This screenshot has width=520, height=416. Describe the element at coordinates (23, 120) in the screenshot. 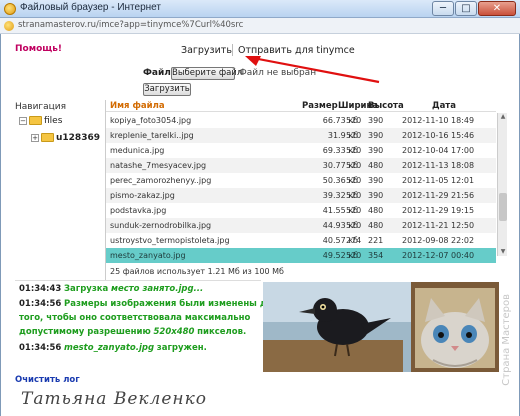

I see `collapse-icon: −` at that location.